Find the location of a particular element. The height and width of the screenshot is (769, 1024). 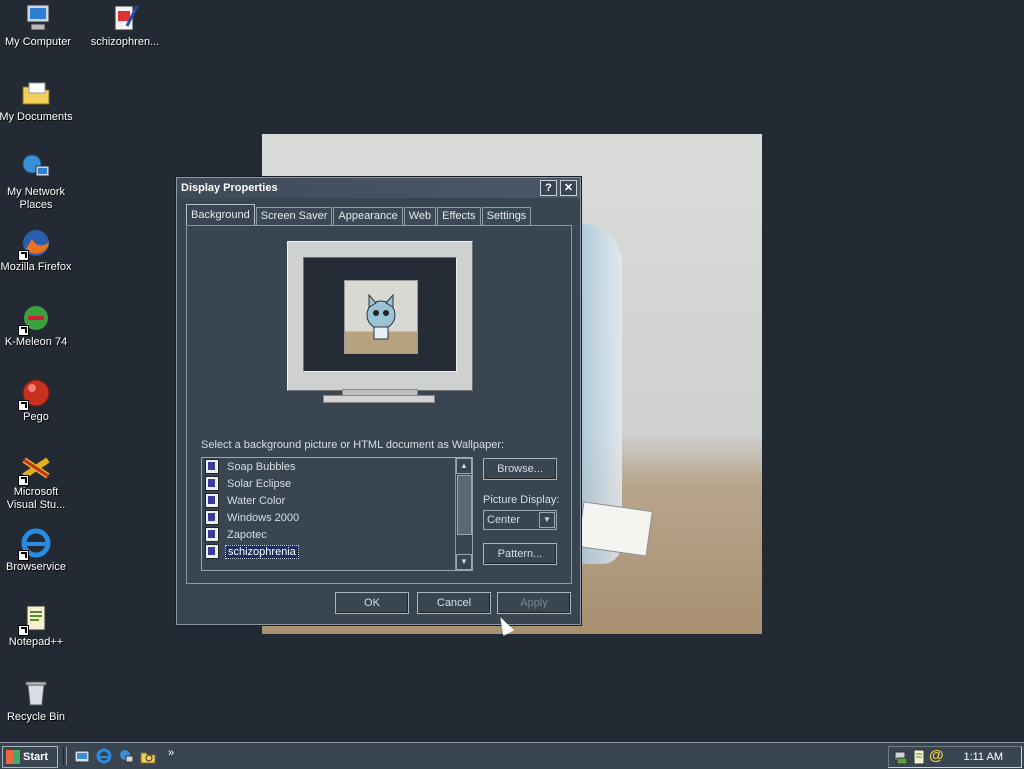

desktop-icon-label: My Computer is located at coordinates (38, 42).